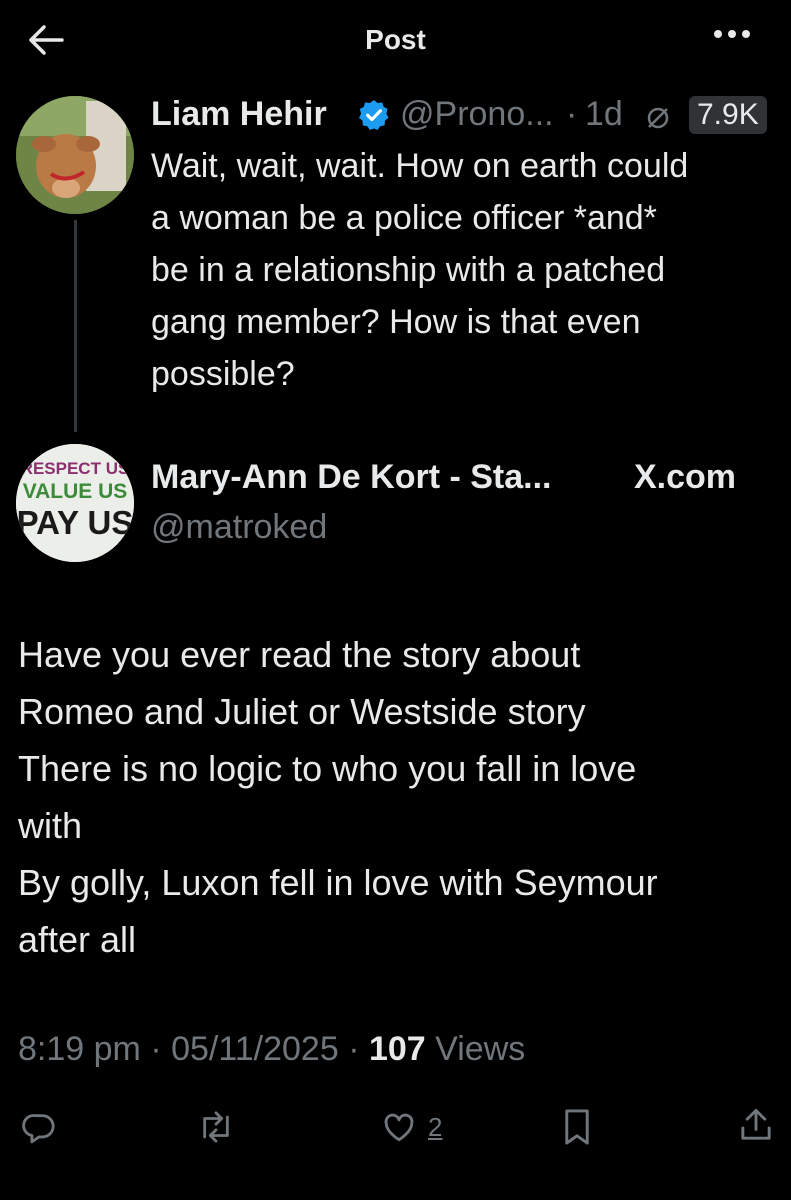 The height and width of the screenshot is (1200, 791). What do you see at coordinates (216, 1127) in the screenshot?
I see `repost-icon` at bounding box center [216, 1127].